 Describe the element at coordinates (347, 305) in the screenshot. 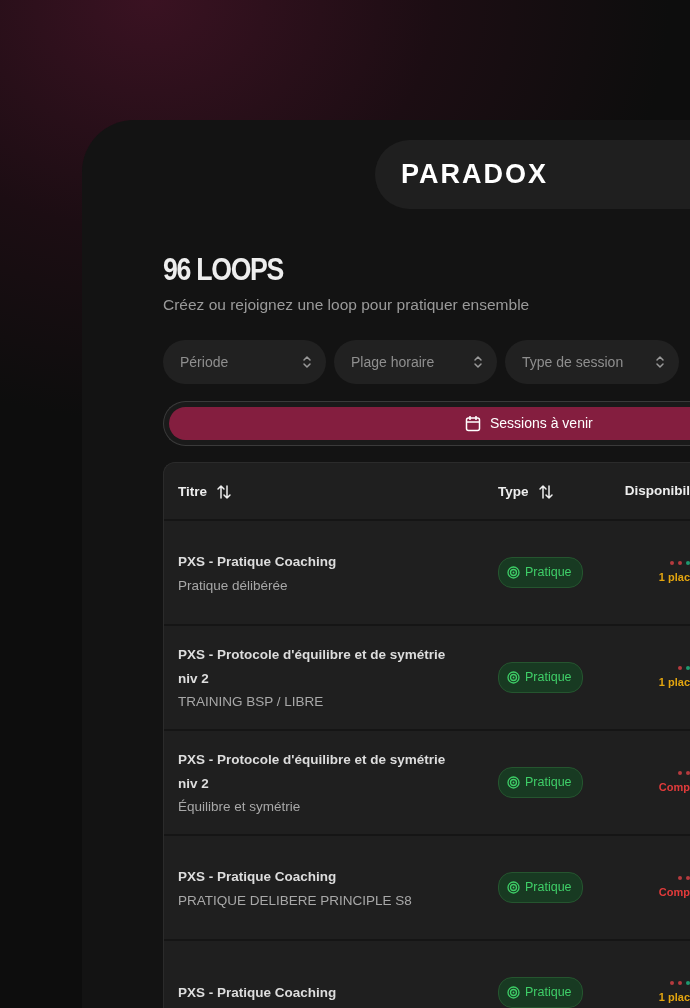

I see `page-subtitle: Créez ou rejoignez une loop pour pratiquer ensemble` at that location.